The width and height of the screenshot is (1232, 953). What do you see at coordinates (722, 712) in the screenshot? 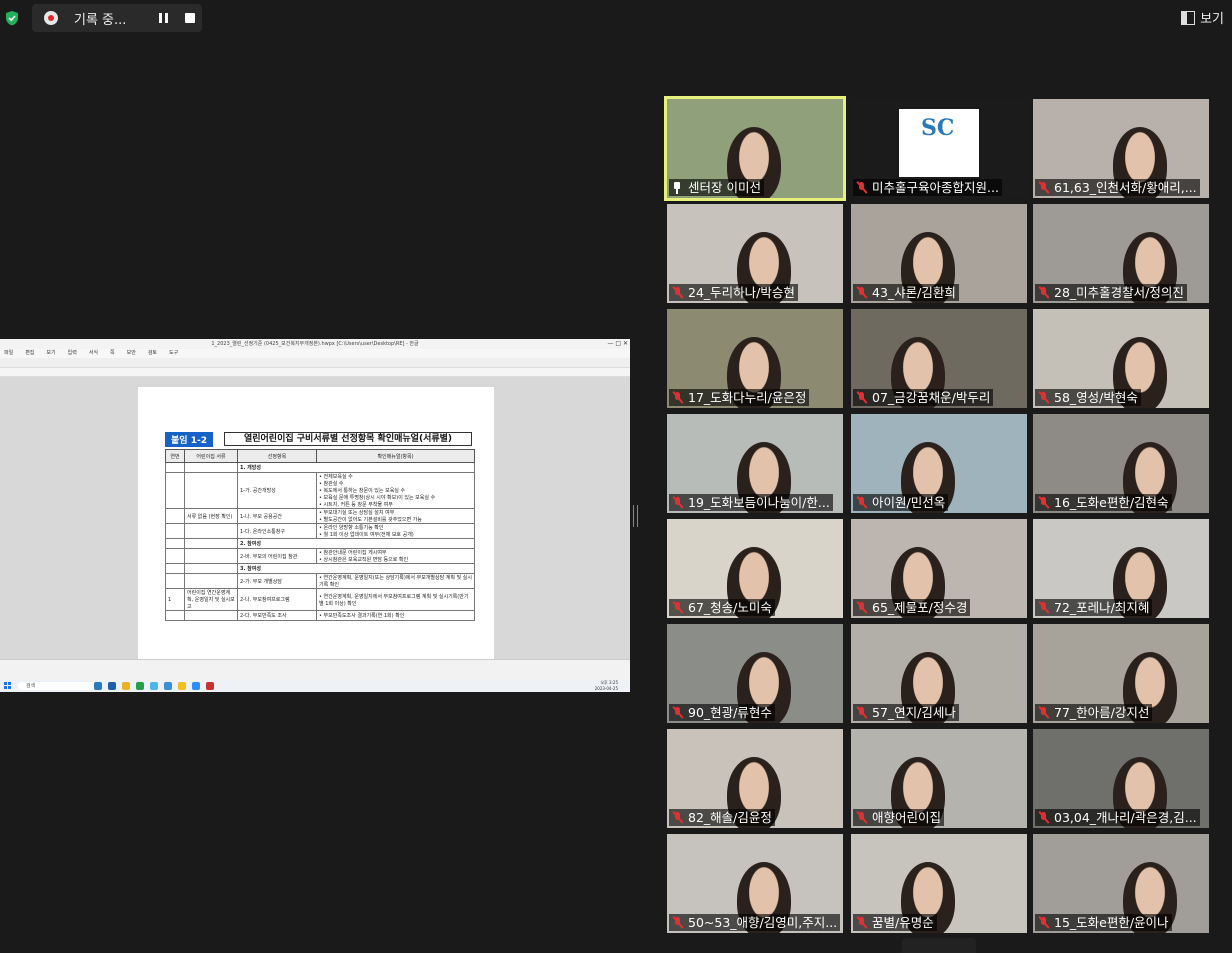
I see `participant-name: 90_현광/류현수` at bounding box center [722, 712].